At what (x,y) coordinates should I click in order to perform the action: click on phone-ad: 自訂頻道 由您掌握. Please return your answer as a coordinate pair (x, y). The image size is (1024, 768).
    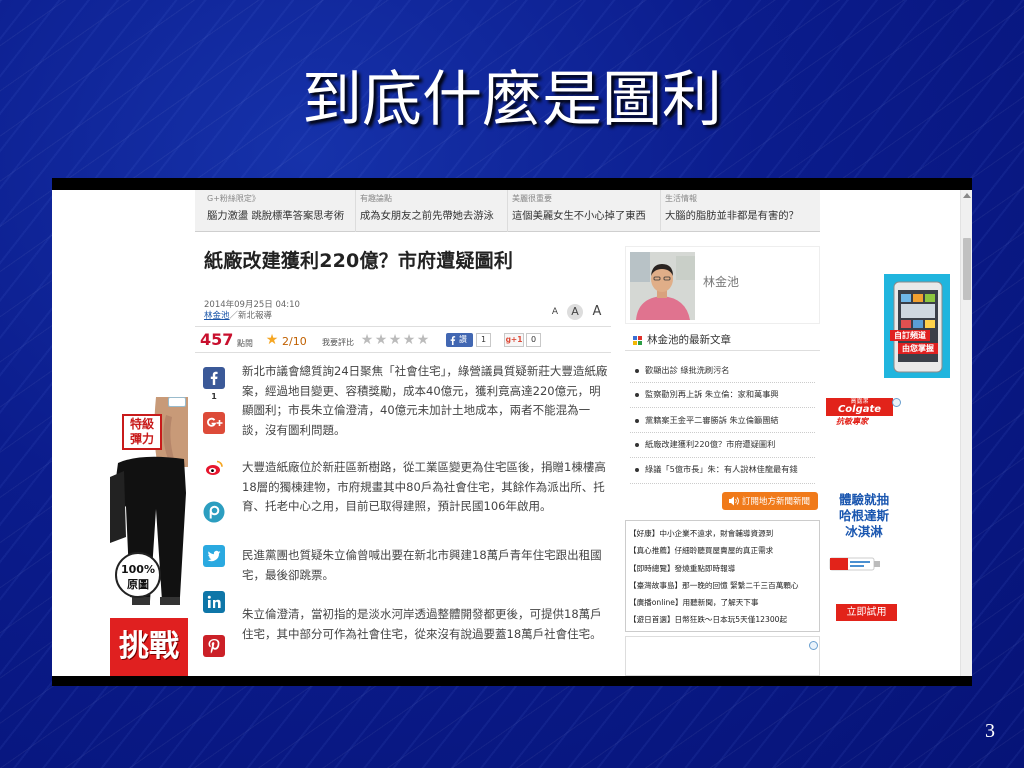
    Looking at the image, I should click on (917, 326).